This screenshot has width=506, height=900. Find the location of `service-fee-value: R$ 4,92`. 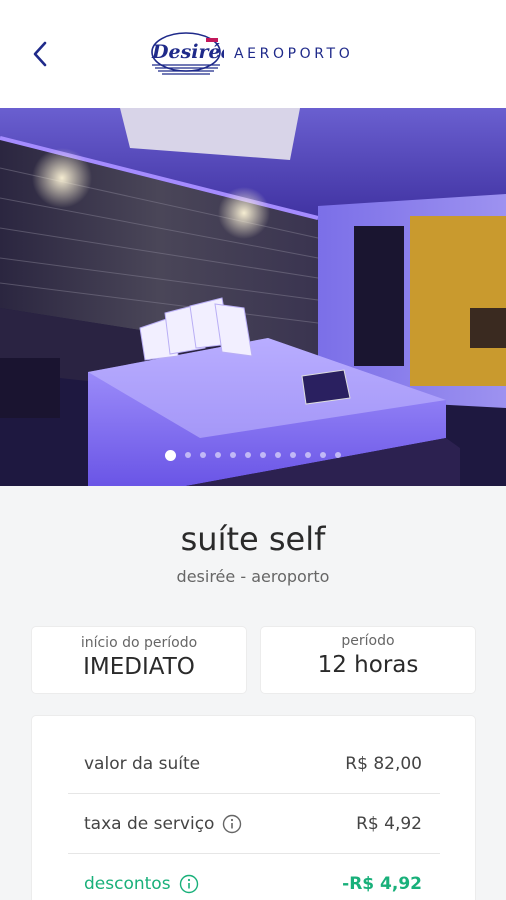

service-fee-value: R$ 4,92 is located at coordinates (389, 824).